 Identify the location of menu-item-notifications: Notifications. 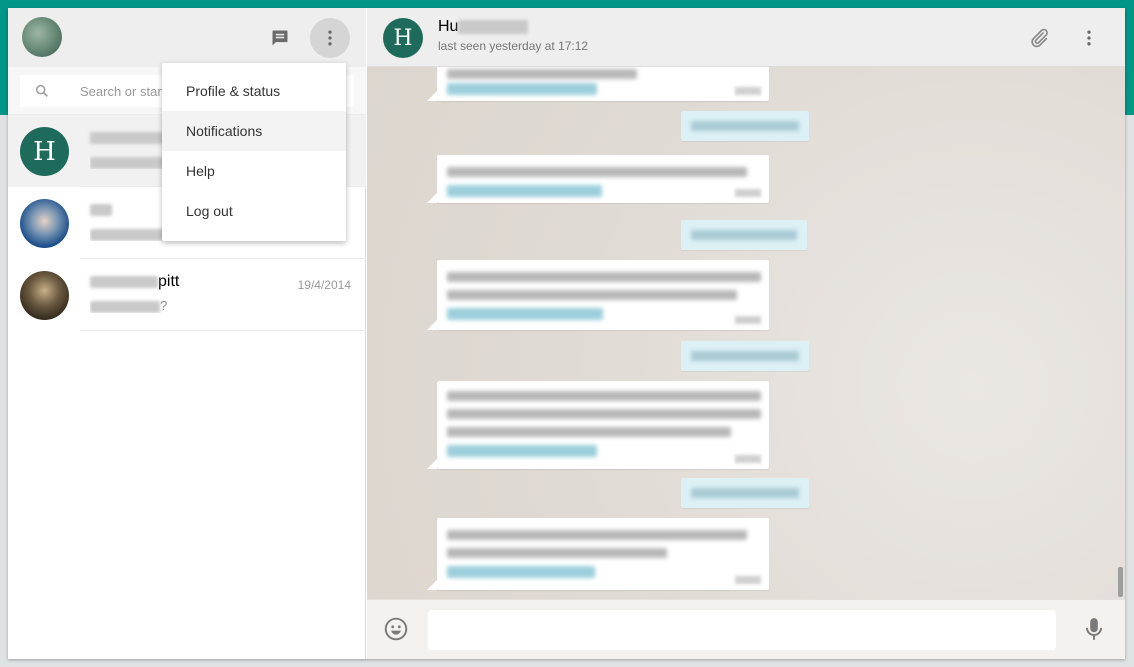
(254, 131).